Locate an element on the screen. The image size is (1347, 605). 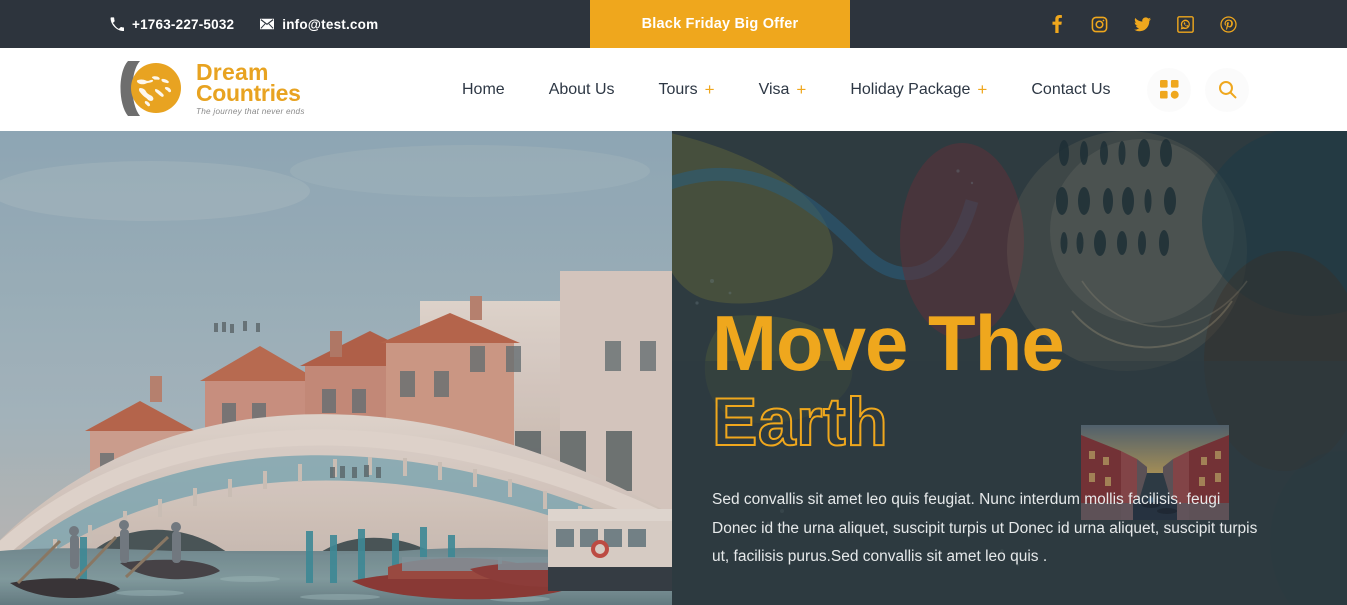
nav-label: Visa is located at coordinates (774, 89).